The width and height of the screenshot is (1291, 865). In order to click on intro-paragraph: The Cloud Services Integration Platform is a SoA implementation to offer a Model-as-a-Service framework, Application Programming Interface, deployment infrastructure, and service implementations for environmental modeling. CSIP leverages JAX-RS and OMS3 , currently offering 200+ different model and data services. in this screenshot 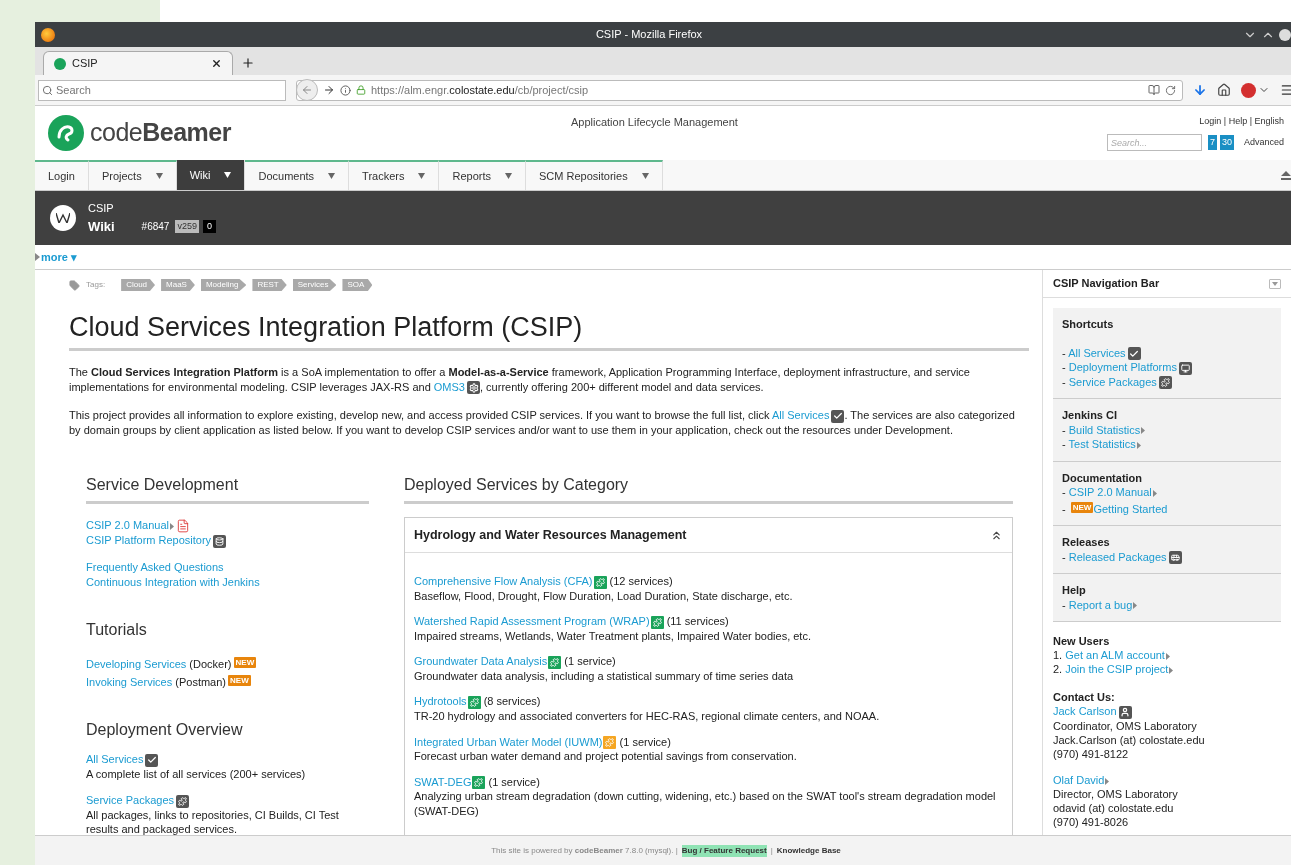, I will do `click(520, 380)`.